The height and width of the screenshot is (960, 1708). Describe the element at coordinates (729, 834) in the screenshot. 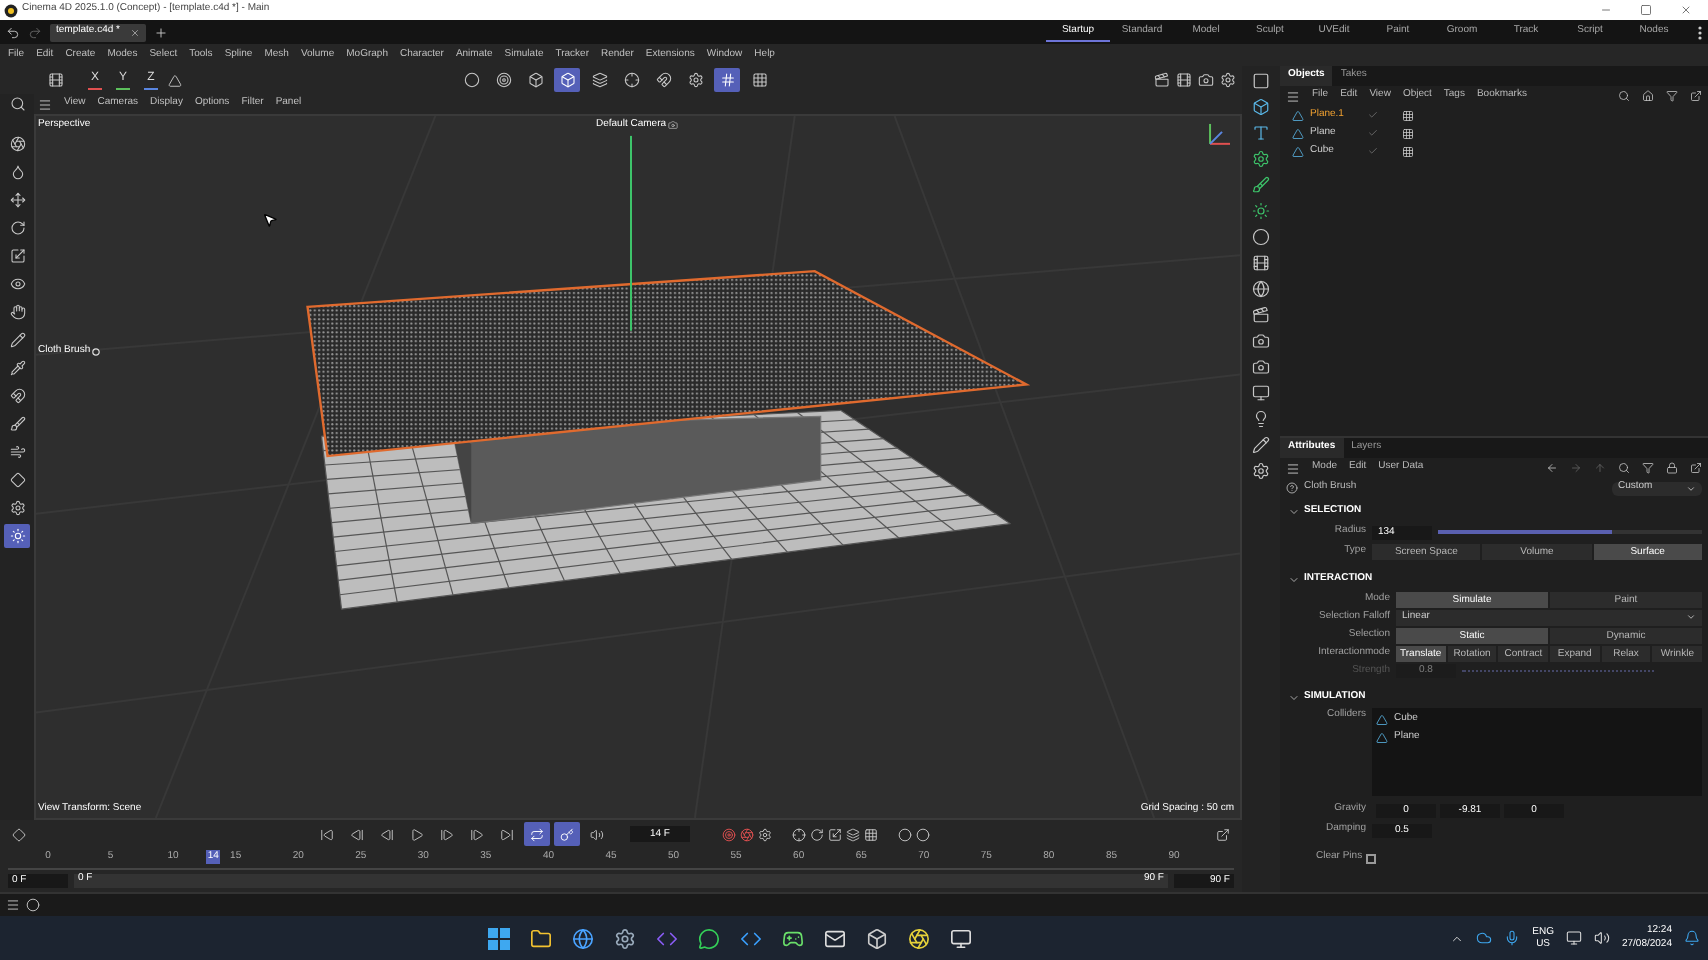

I see `record-icon` at that location.